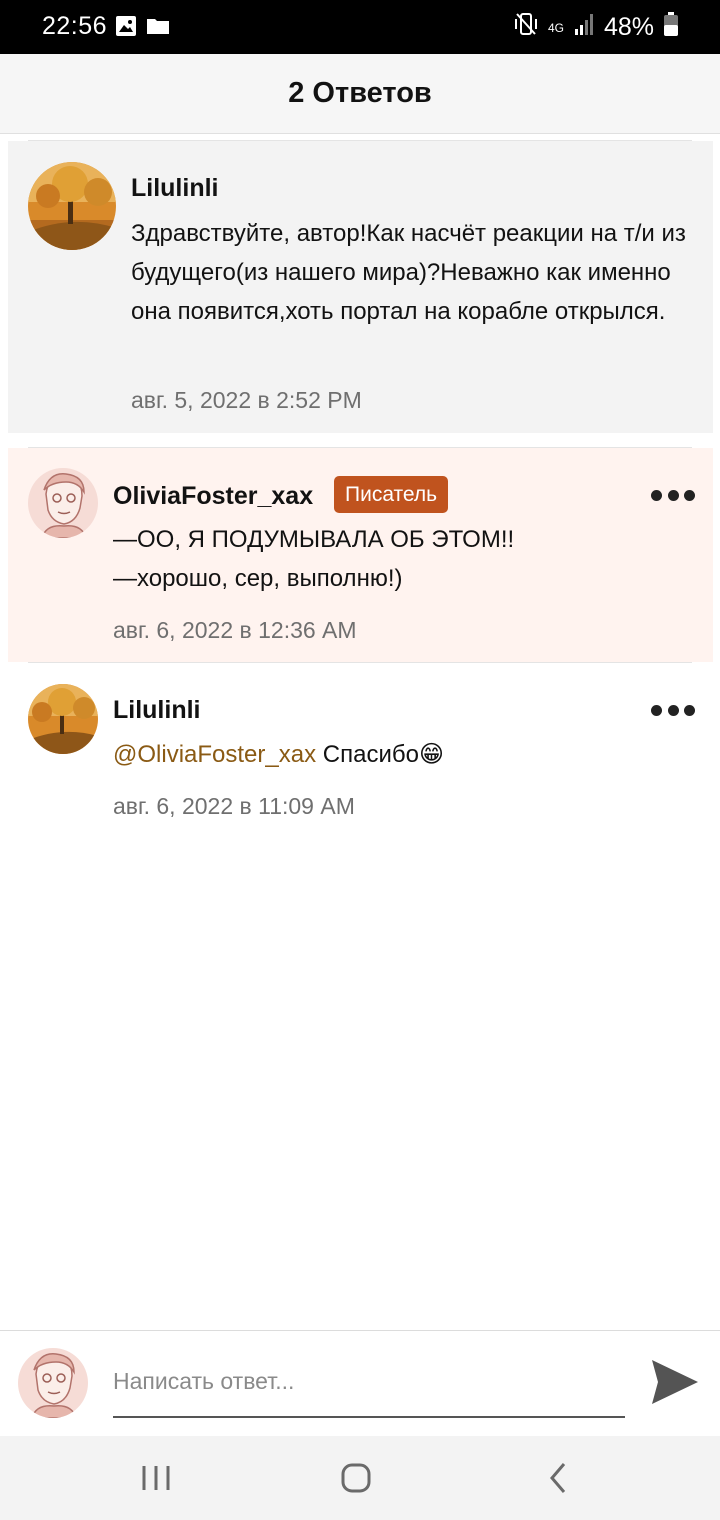  I want to click on folder-icon, so click(158, 28).